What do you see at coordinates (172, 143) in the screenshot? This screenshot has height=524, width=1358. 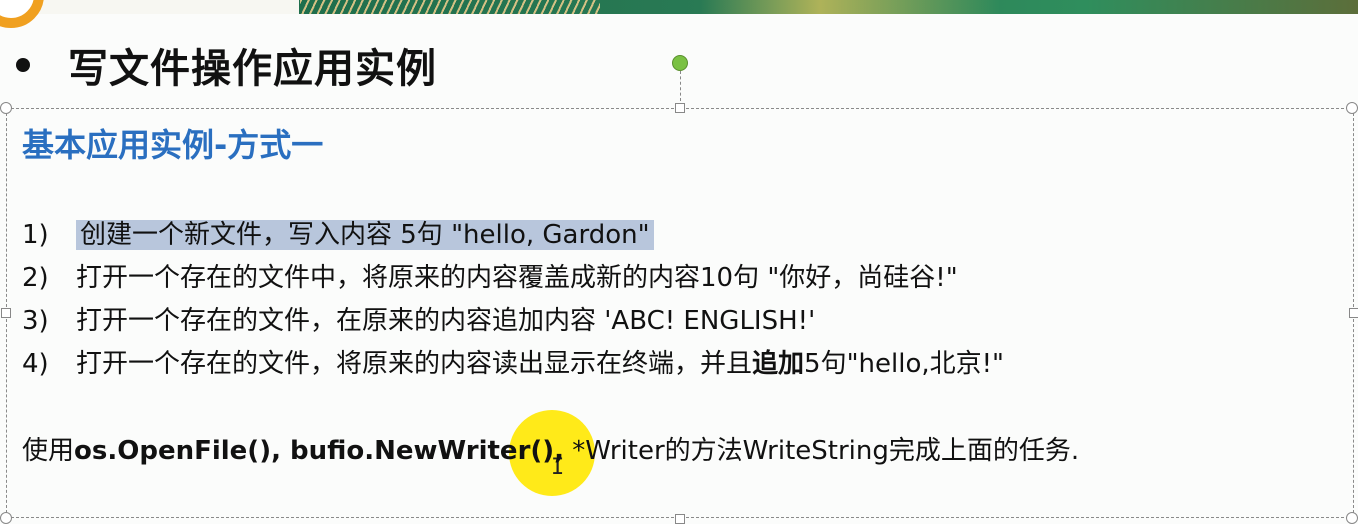 I see `section-subtitle: 基本应用实例-方式一` at bounding box center [172, 143].